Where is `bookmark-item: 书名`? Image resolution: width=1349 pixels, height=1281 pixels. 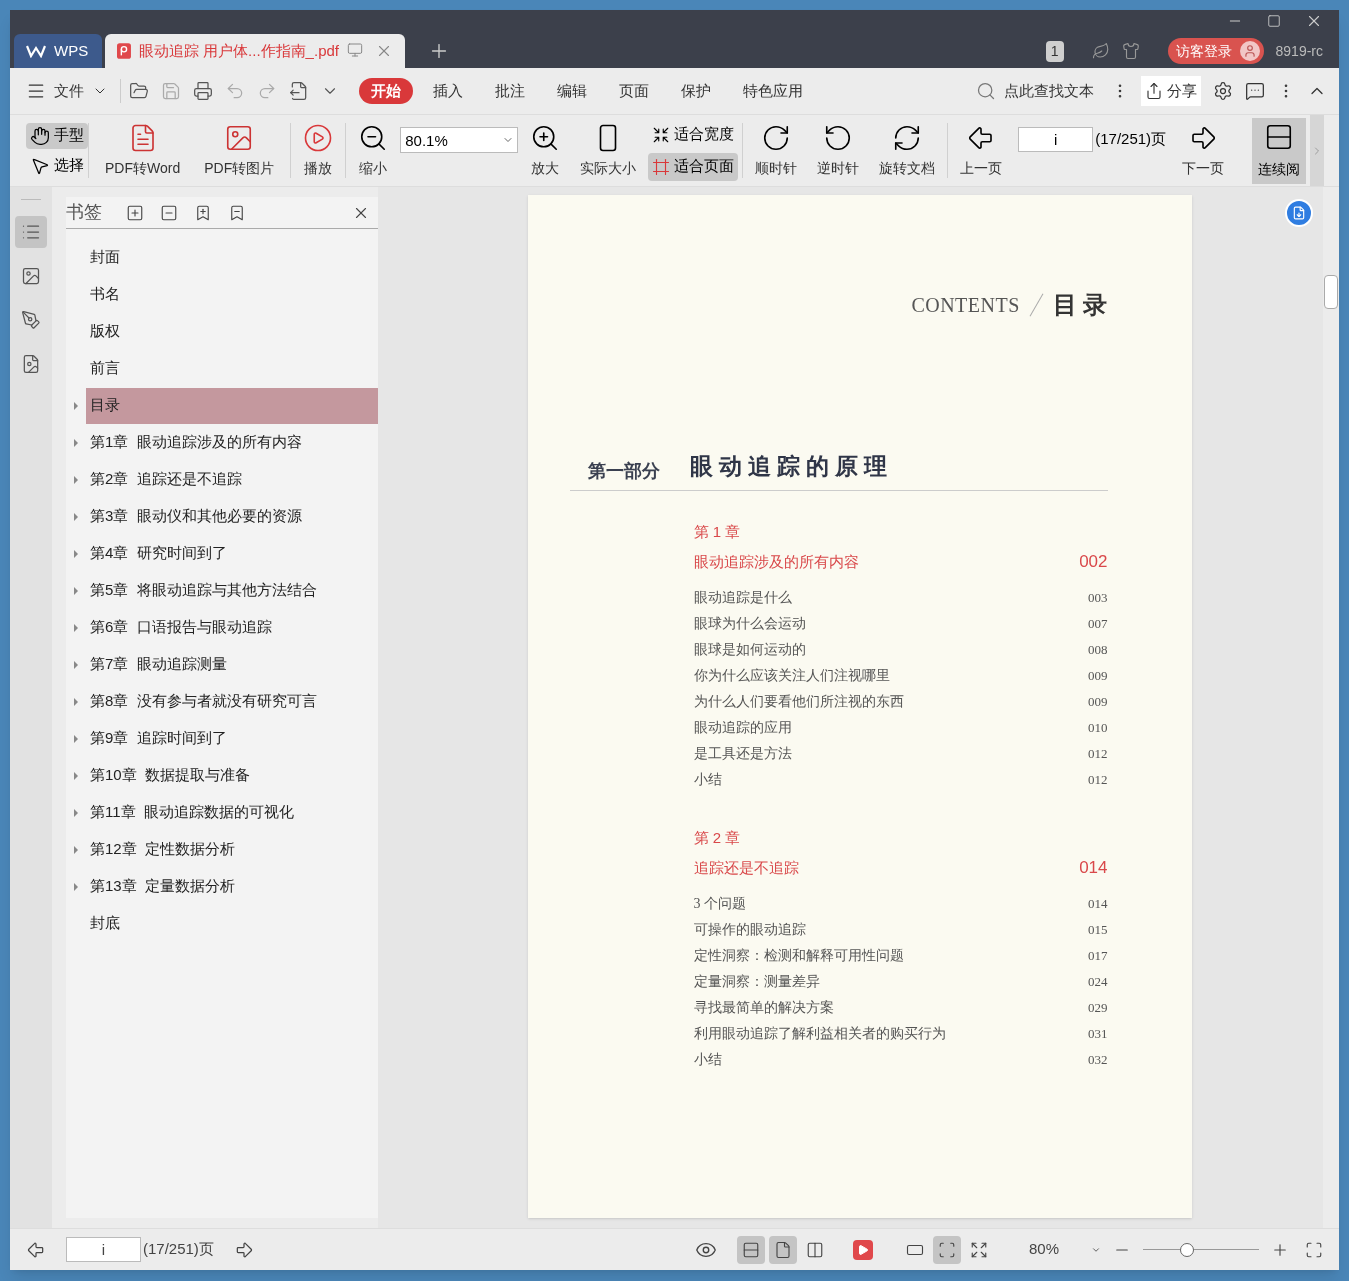 bookmark-item: 书名 is located at coordinates (232, 294).